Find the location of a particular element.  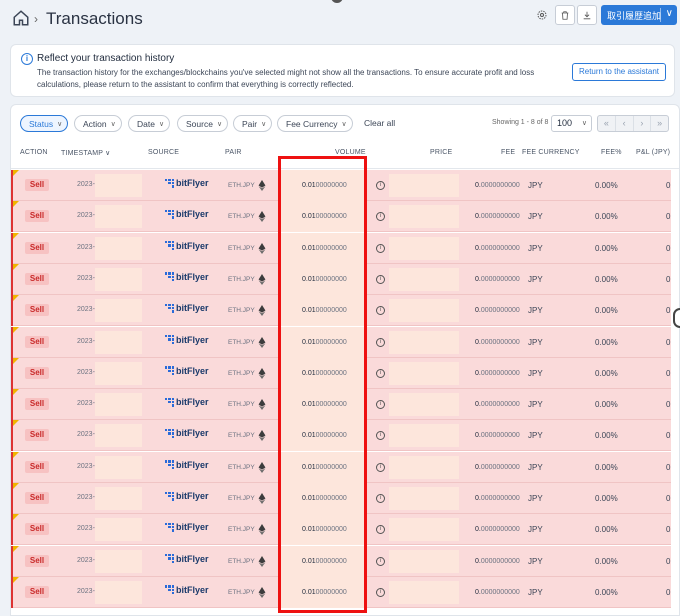

col-timestamp: TIMESTAMP ∨ is located at coordinates (85, 153).